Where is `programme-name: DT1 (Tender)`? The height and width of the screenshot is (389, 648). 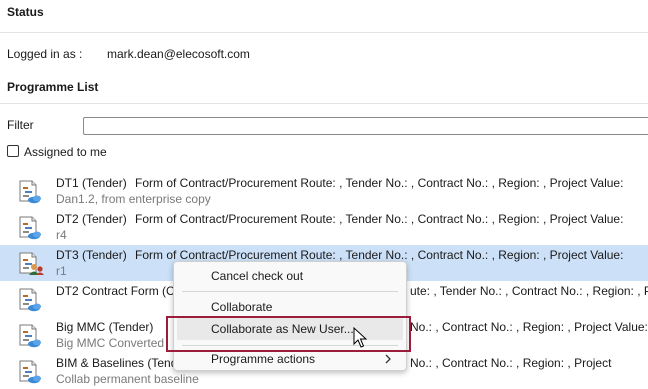 programme-name: DT1 (Tender) is located at coordinates (91, 183).